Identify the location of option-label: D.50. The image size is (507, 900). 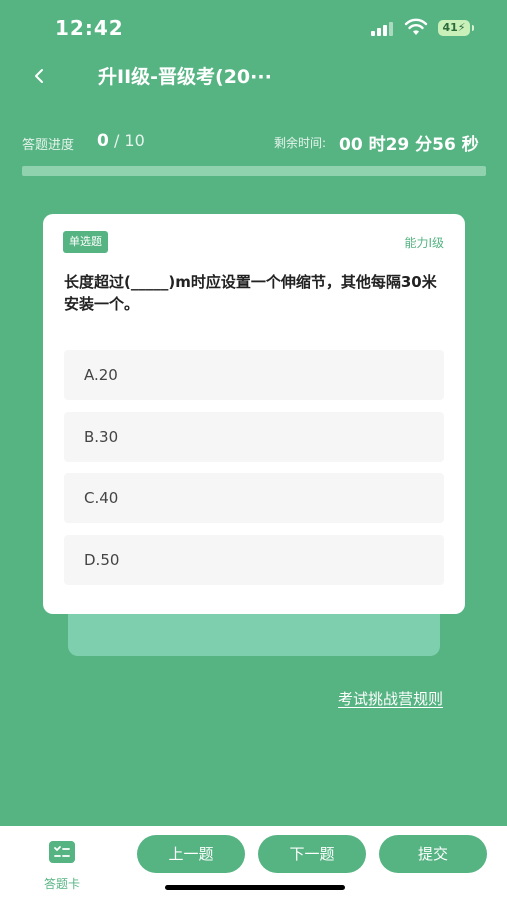
(102, 560).